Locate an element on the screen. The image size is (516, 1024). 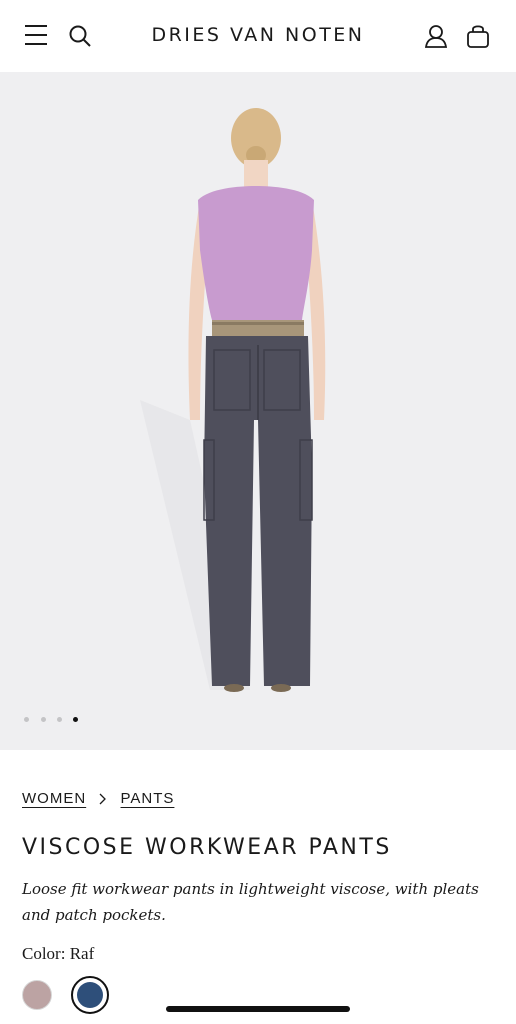
site-header: DRIES VAN NOTEN is located at coordinates (258, 36).